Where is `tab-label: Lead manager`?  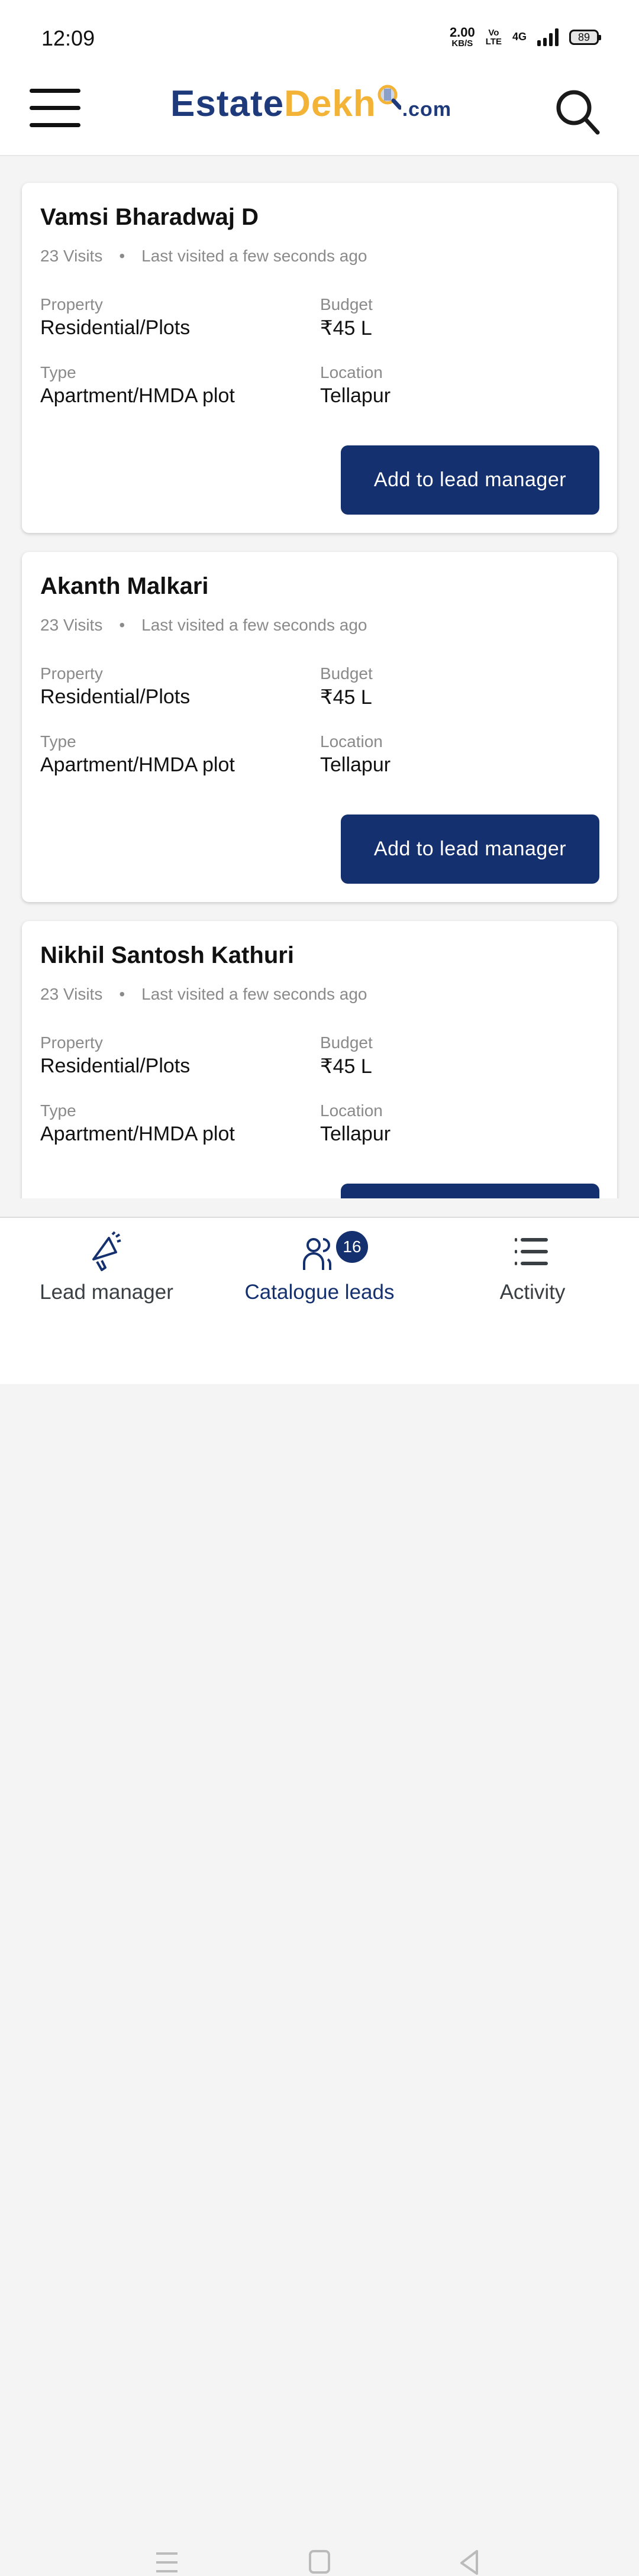 tab-label: Lead manager is located at coordinates (106, 1292).